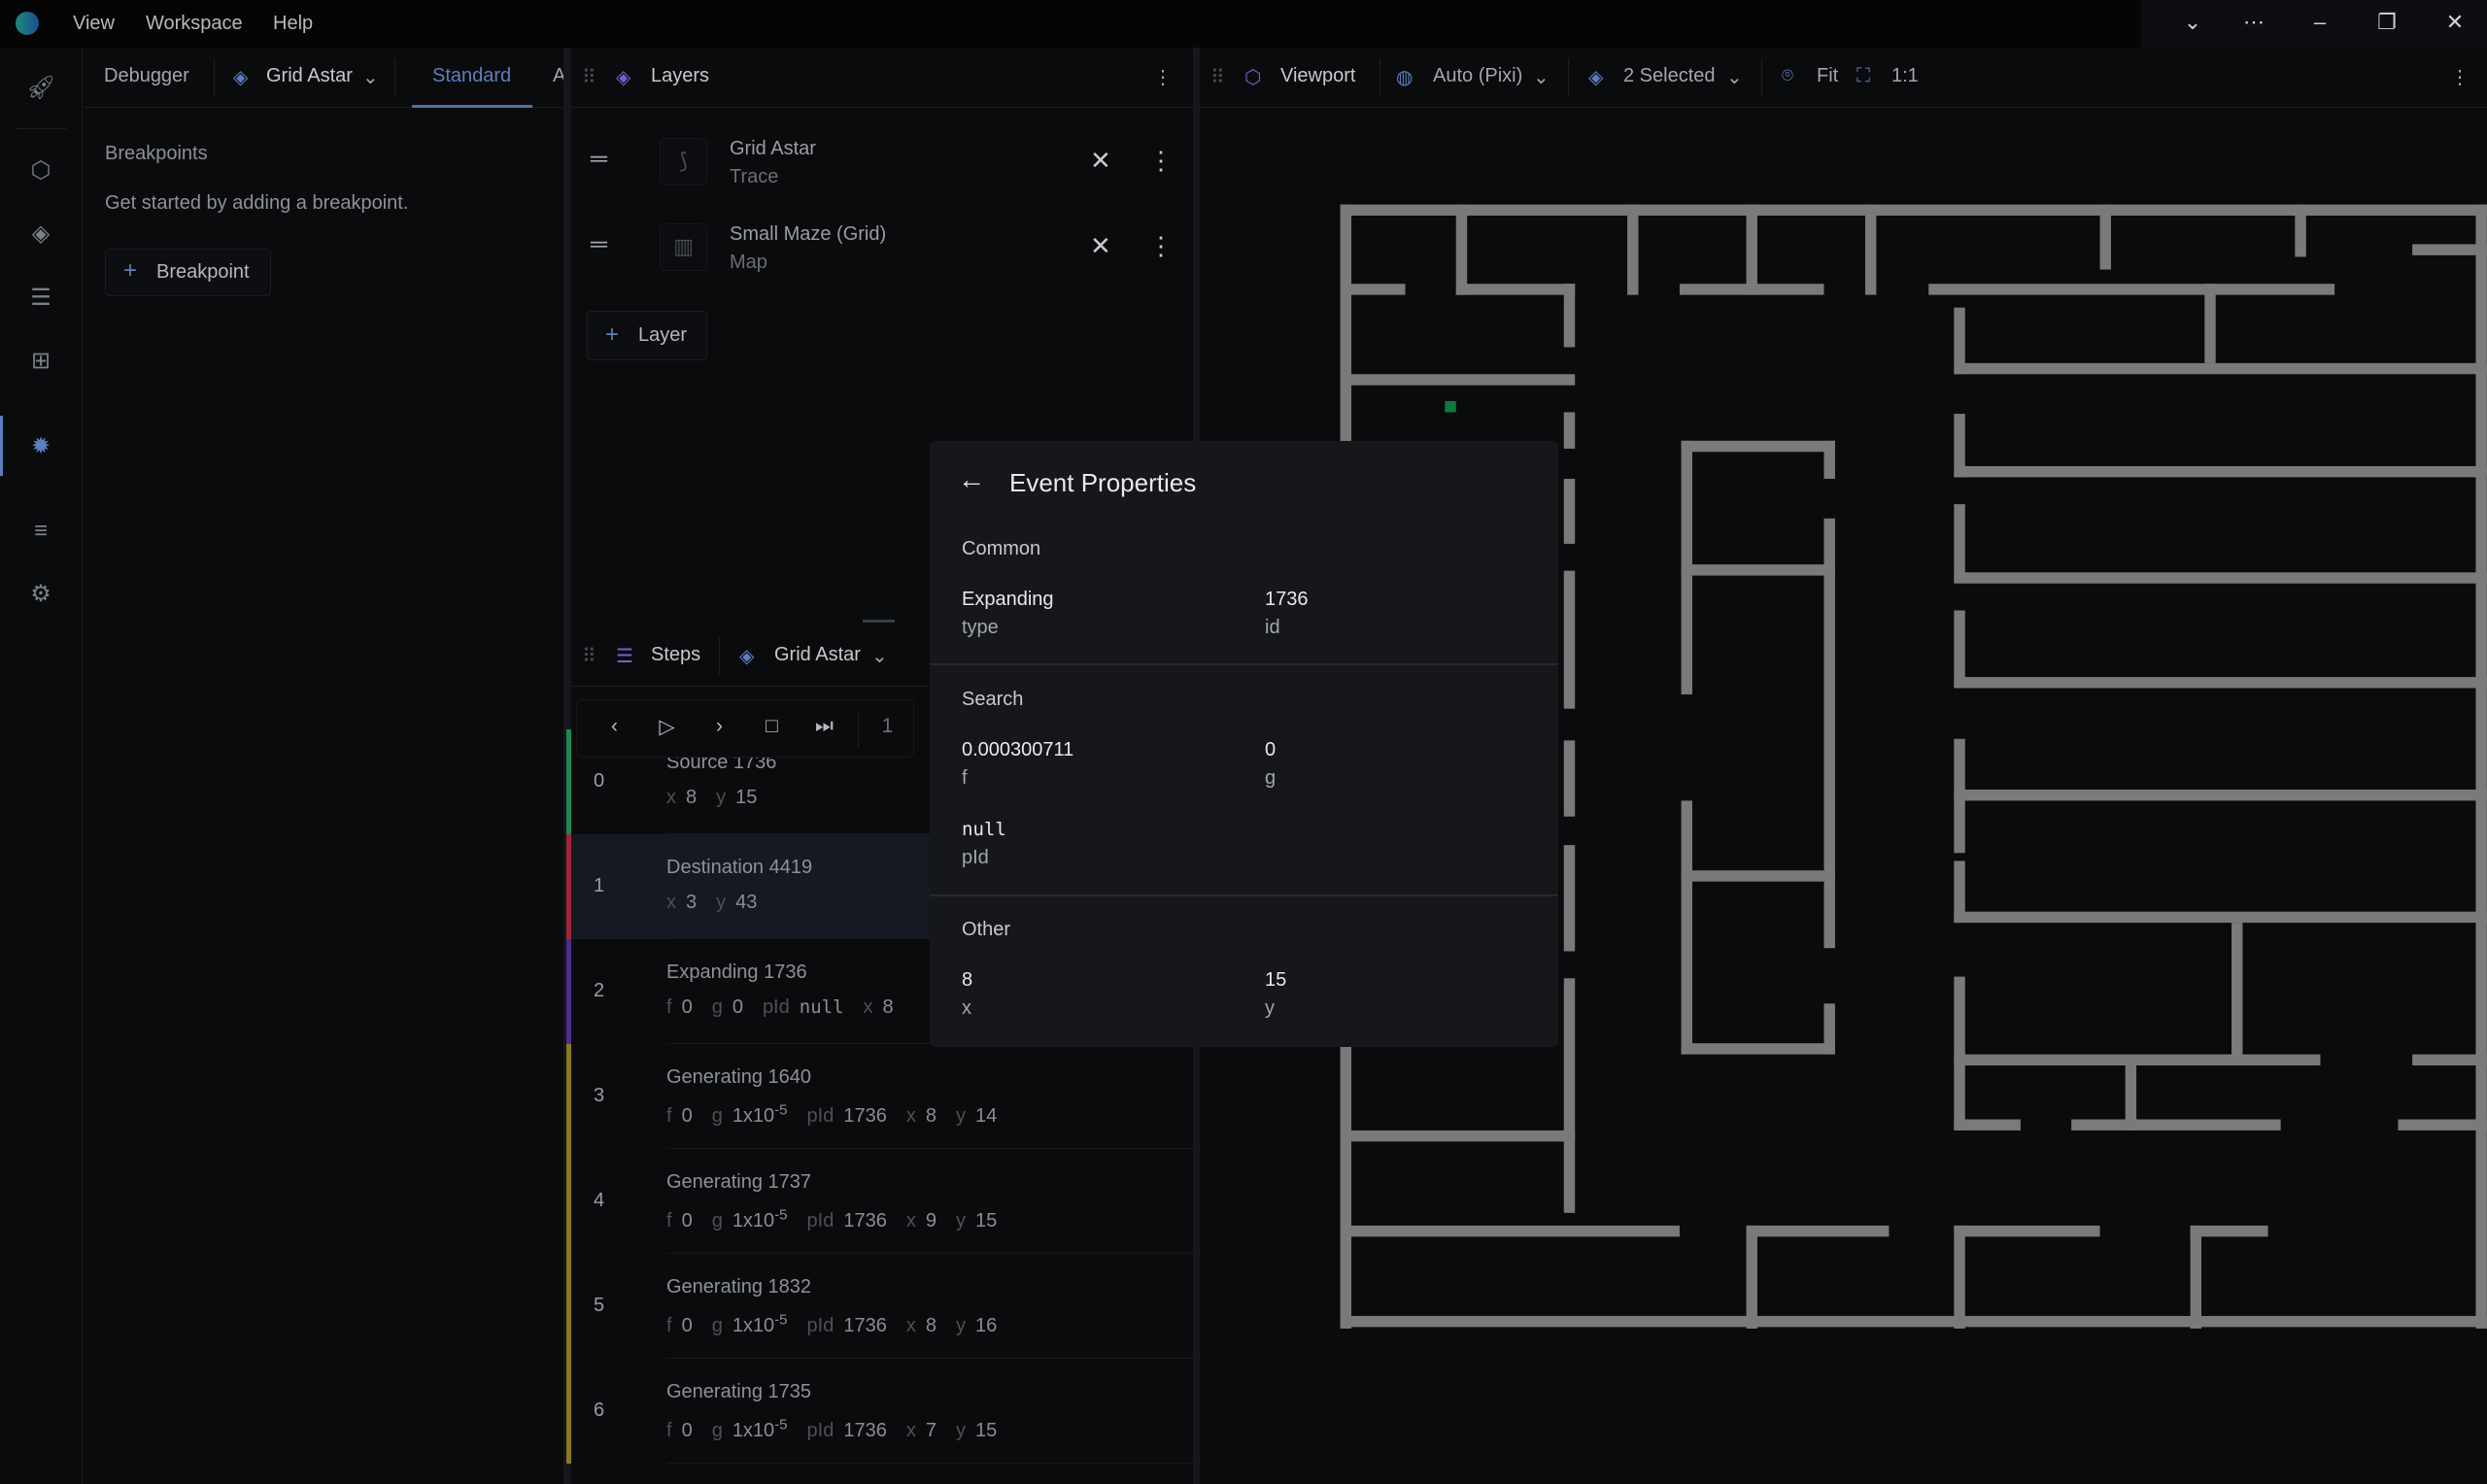 This screenshot has height=1484, width=2487. What do you see at coordinates (1276, 980) in the screenshot?
I see `field-value: 15` at bounding box center [1276, 980].